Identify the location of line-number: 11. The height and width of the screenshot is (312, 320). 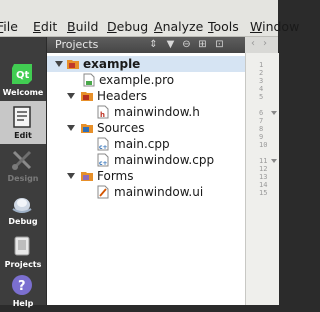
(263, 161).